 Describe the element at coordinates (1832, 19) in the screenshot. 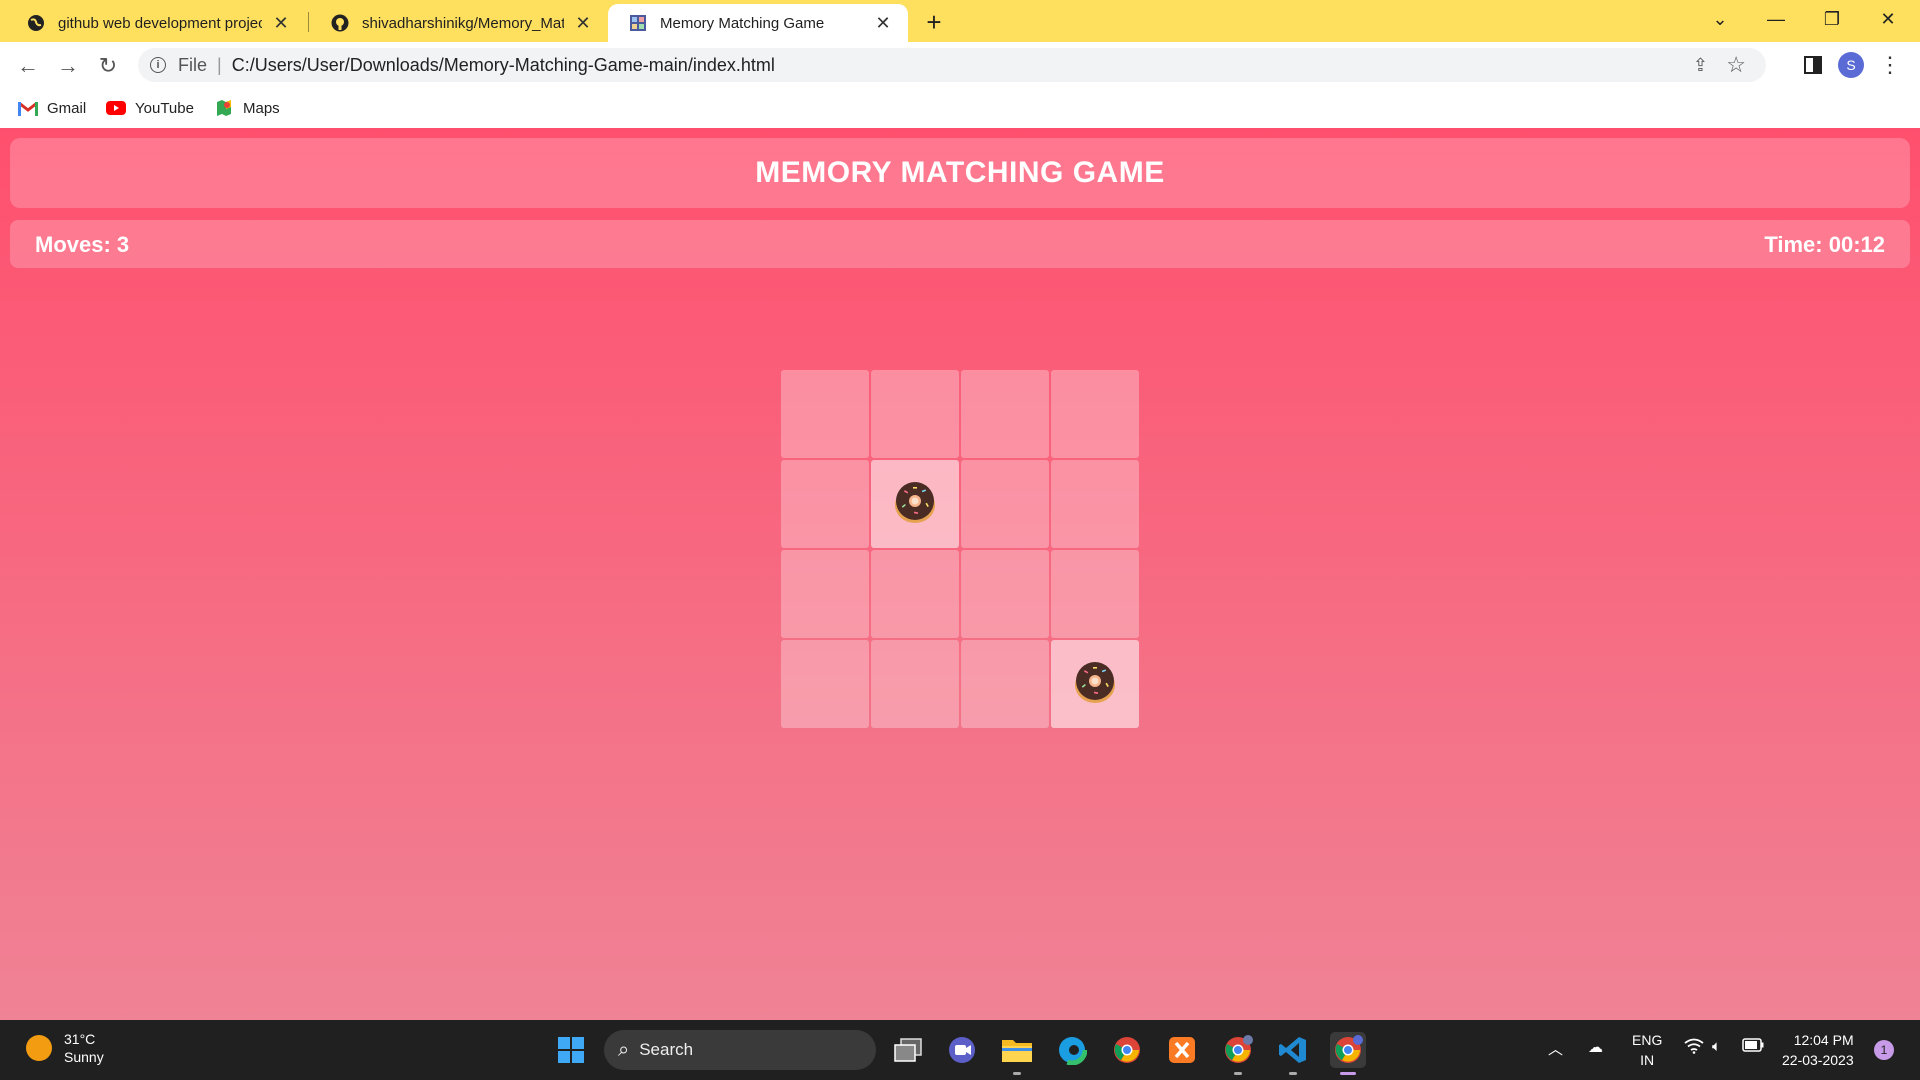

I see `restore-button: ❐` at that location.